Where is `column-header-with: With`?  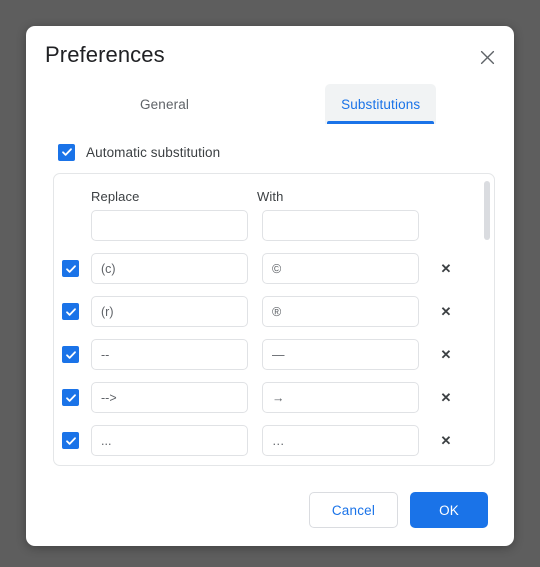
column-header-with: With is located at coordinates (270, 196).